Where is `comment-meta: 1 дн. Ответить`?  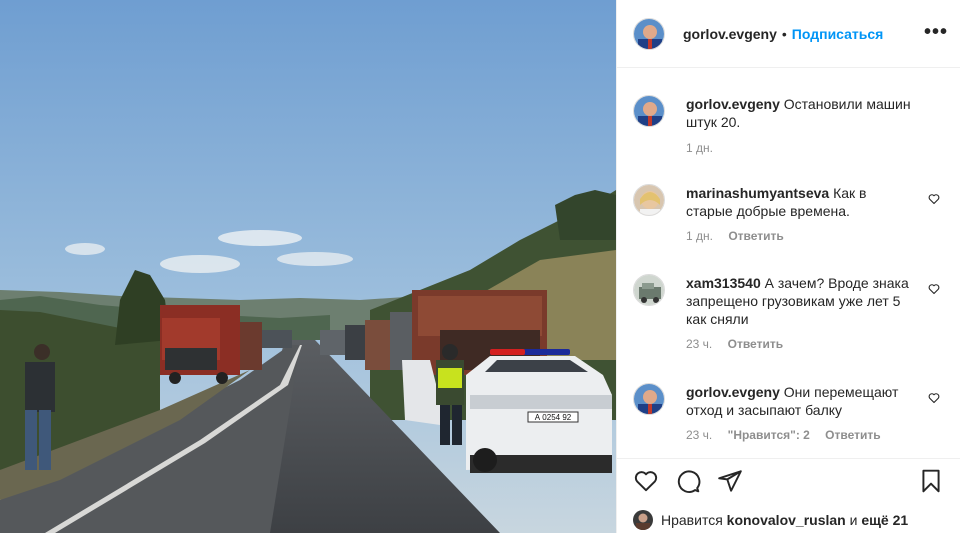
comment-meta: 1 дн. Ответить is located at coordinates (815, 236).